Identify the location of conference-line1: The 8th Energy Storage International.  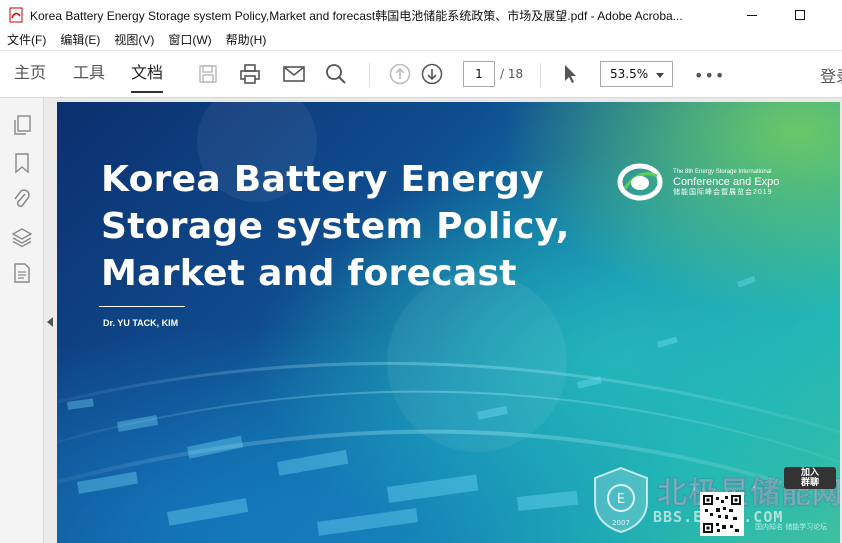
(722, 172).